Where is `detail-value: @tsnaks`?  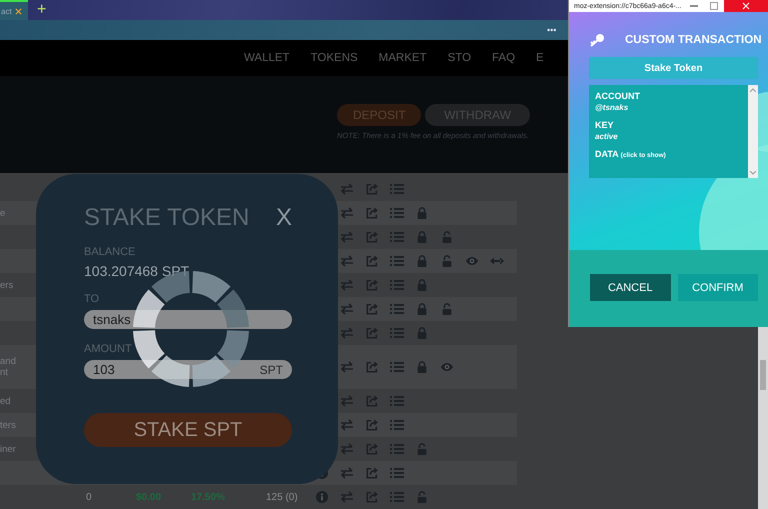 detail-value: @tsnaks is located at coordinates (612, 107).